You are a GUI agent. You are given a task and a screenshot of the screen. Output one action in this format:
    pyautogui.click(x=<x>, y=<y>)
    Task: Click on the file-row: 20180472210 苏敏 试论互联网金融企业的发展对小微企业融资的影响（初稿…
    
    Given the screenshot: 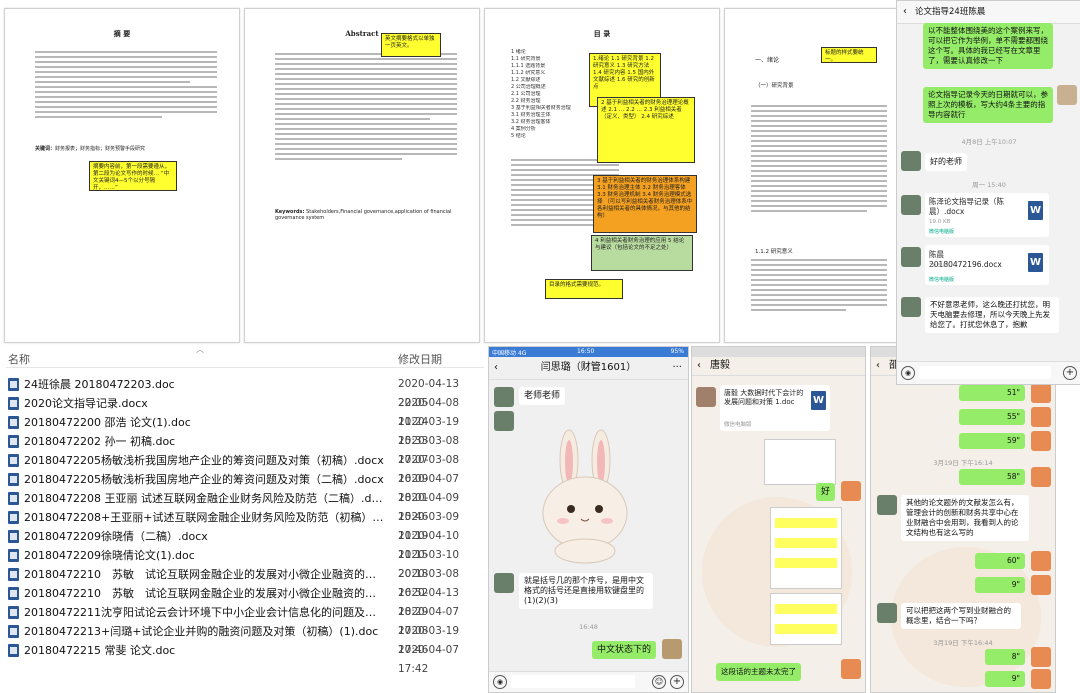 What is the action you would take?
    pyautogui.click(x=245, y=582)
    